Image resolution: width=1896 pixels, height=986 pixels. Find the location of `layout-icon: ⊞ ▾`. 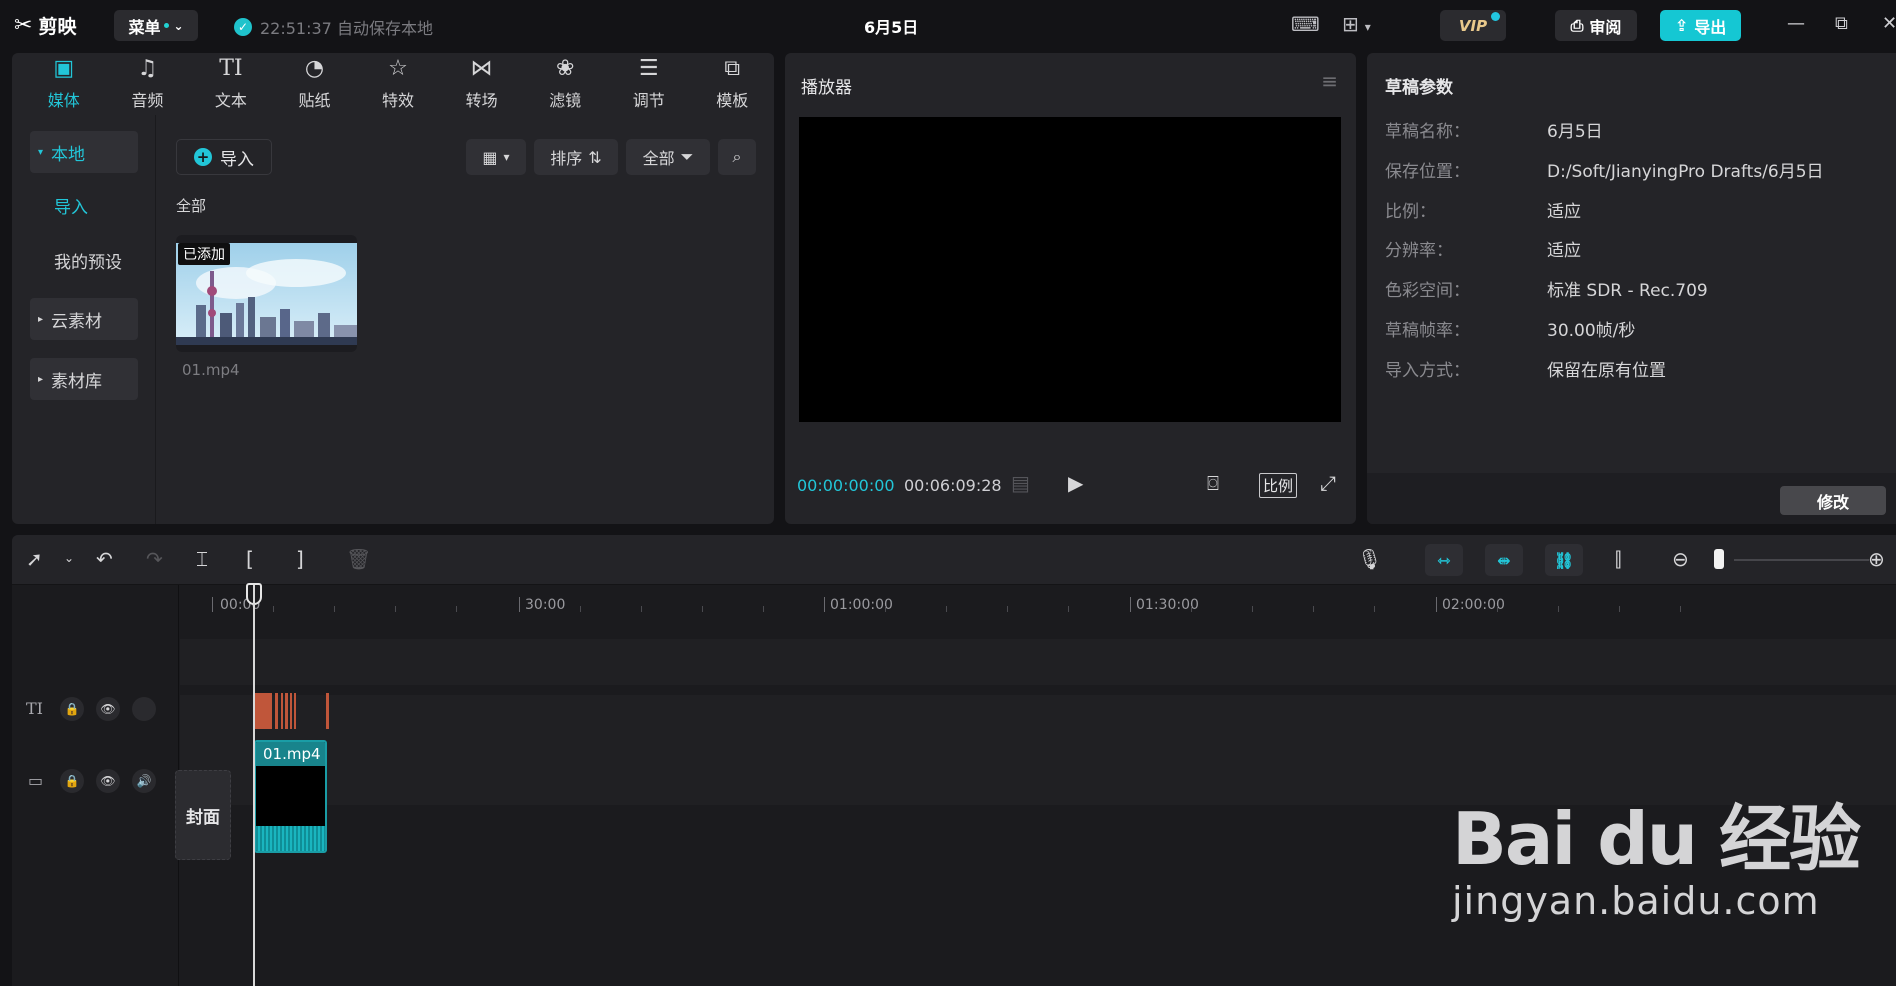

layout-icon: ⊞ ▾ is located at coordinates (1356, 24).